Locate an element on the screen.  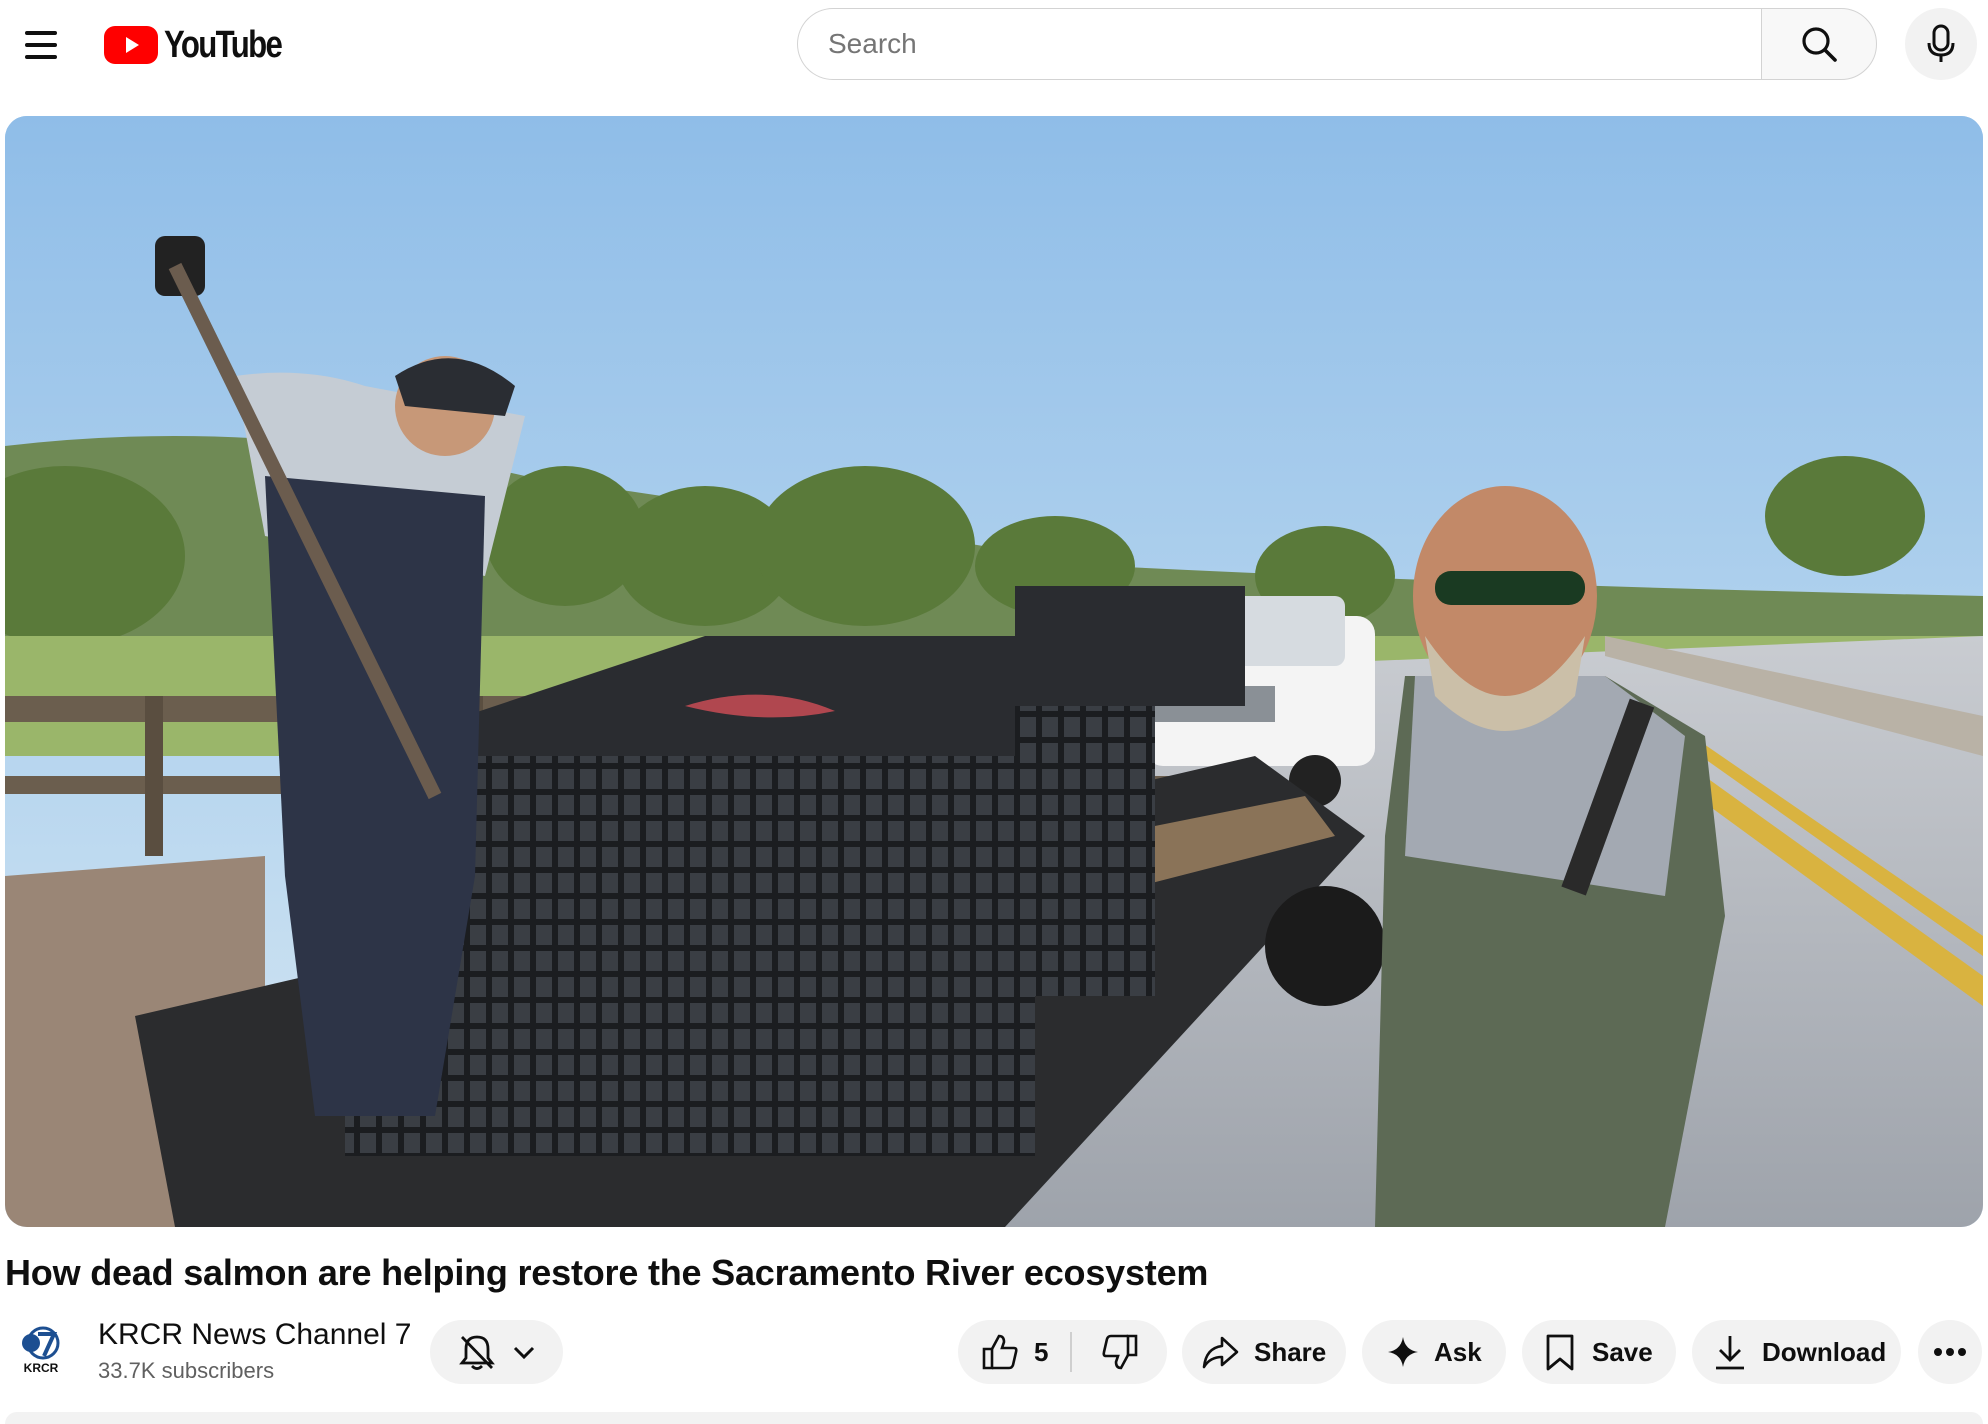
dislike-button is located at coordinates (1119, 1352).